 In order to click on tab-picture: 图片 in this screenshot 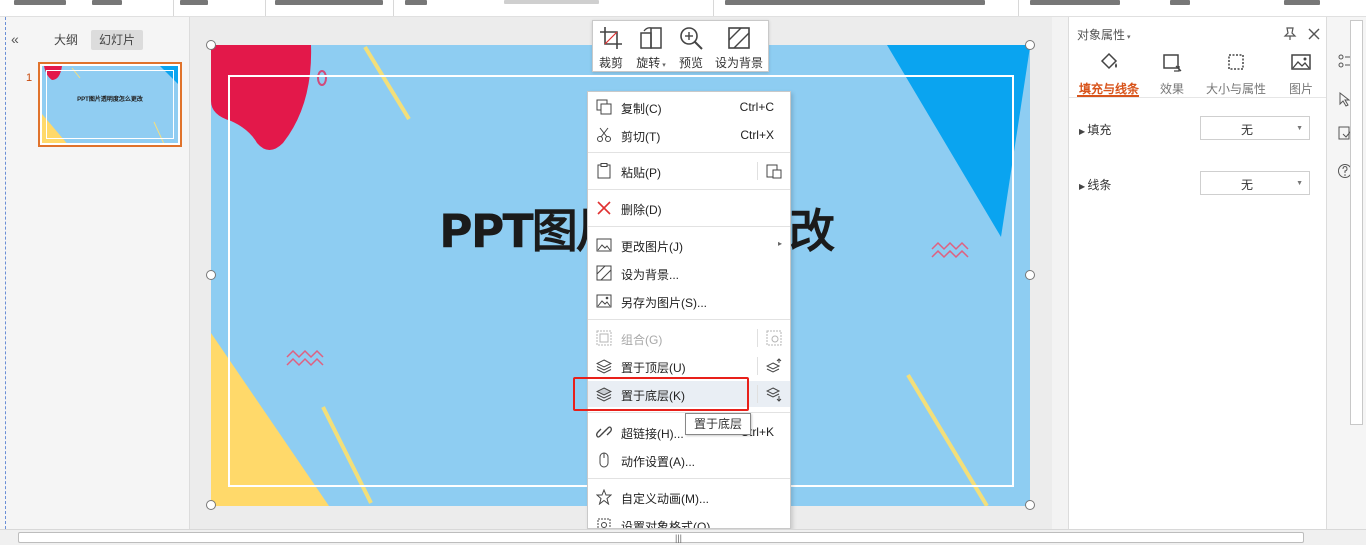, I will do `click(1301, 74)`.